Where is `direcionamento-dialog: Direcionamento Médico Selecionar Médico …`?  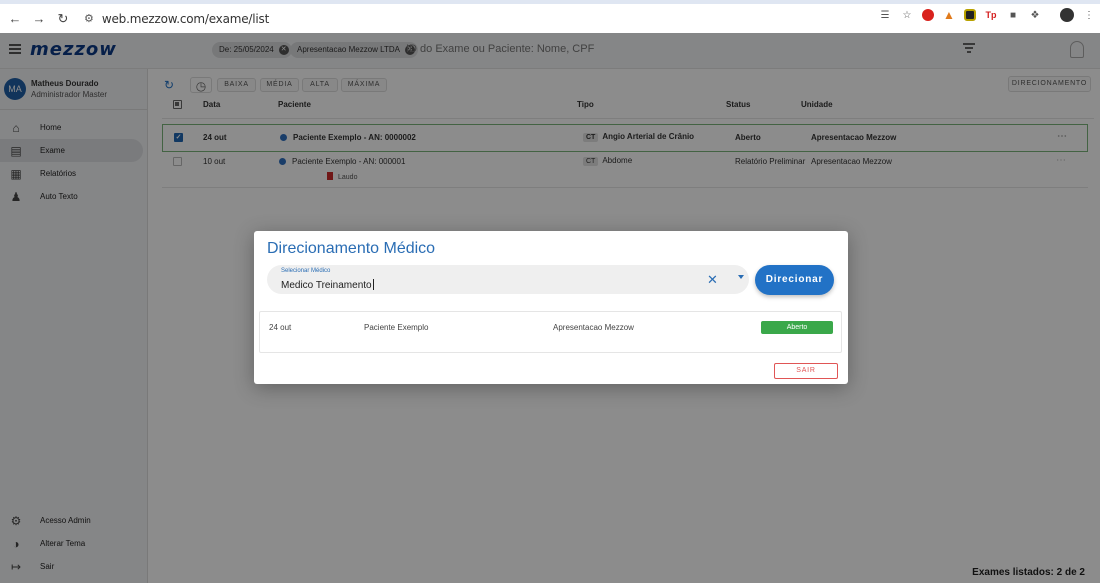 direcionamento-dialog: Direcionamento Médico Selecionar Médico … is located at coordinates (551, 307).